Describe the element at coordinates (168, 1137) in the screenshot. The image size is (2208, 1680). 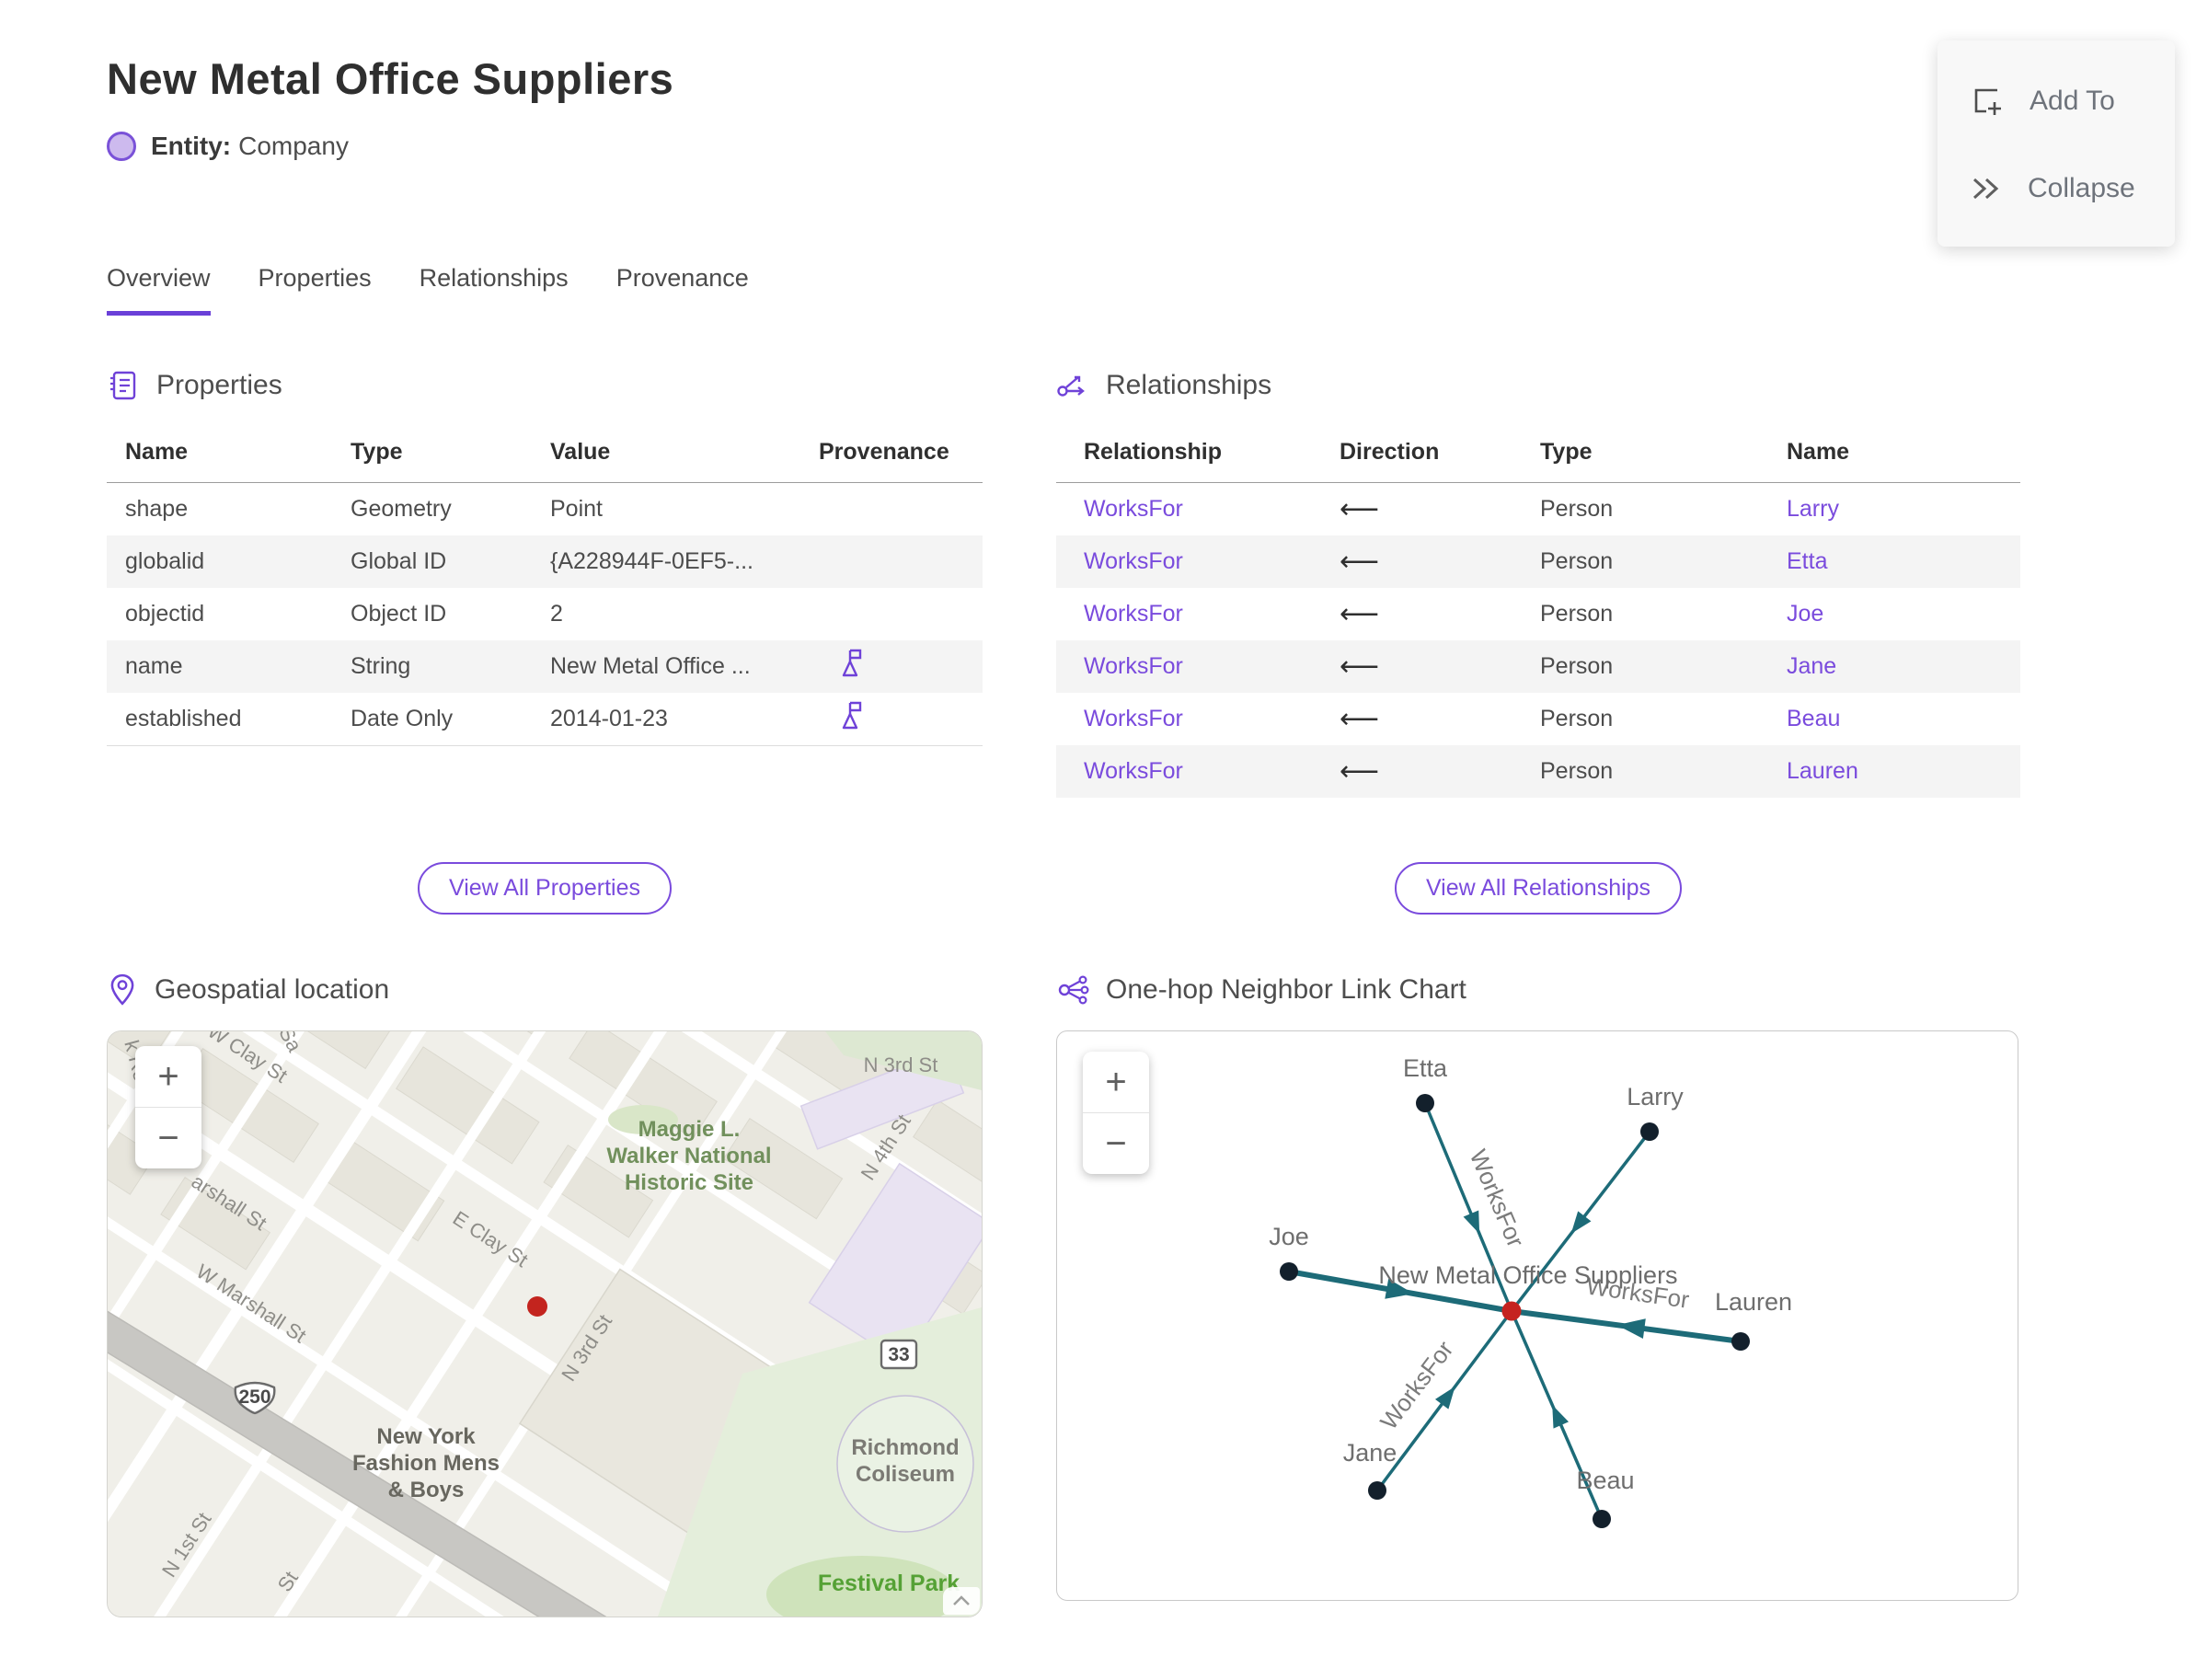
I see `map-zoom-out-button: −` at that location.